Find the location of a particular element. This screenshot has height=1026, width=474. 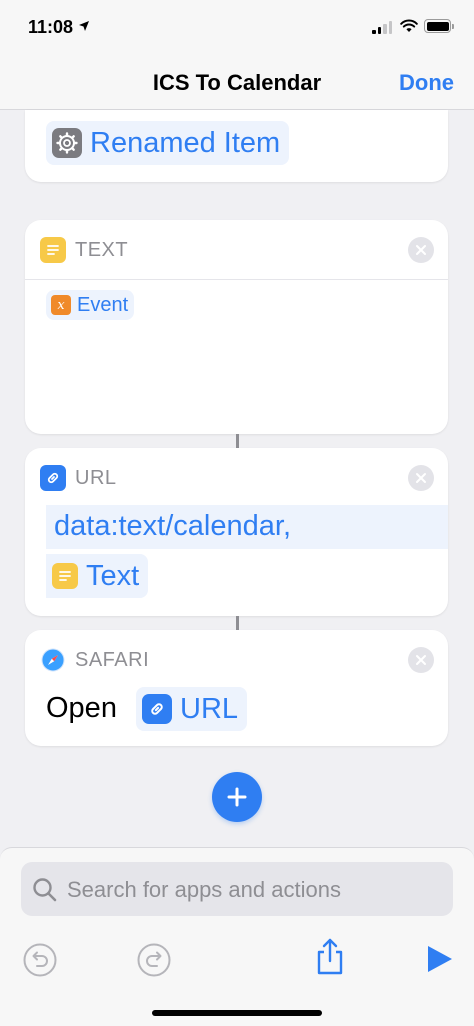

plus-icon is located at coordinates (237, 797).